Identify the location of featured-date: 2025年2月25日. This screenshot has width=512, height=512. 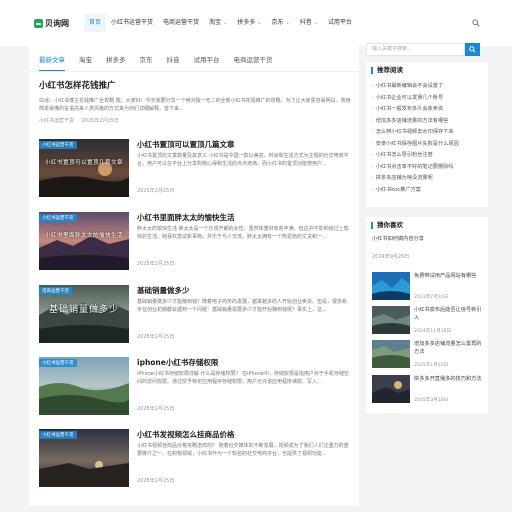
(100, 121).